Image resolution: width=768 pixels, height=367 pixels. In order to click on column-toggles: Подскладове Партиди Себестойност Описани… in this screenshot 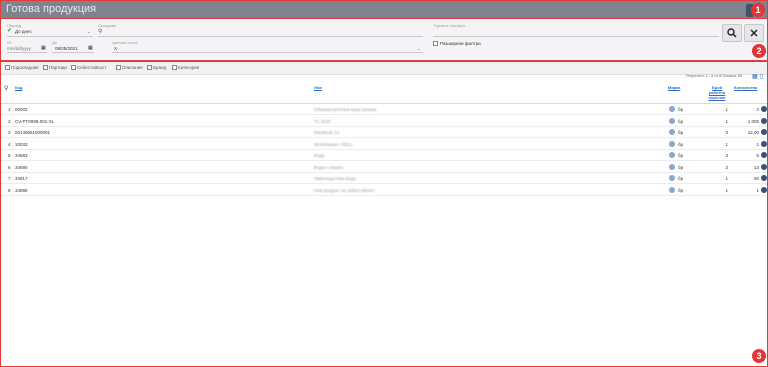, I will do `click(384, 68)`.